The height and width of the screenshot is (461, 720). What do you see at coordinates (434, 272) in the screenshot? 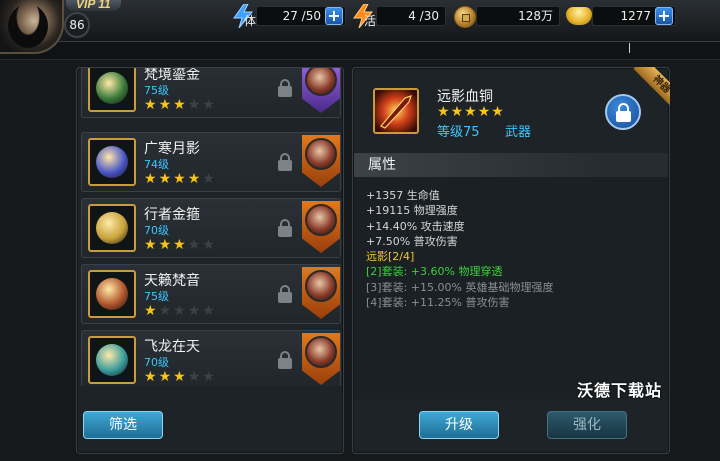
I see `set-bonus-line: [2]套装: +3.60% 物理穿透` at bounding box center [434, 272].